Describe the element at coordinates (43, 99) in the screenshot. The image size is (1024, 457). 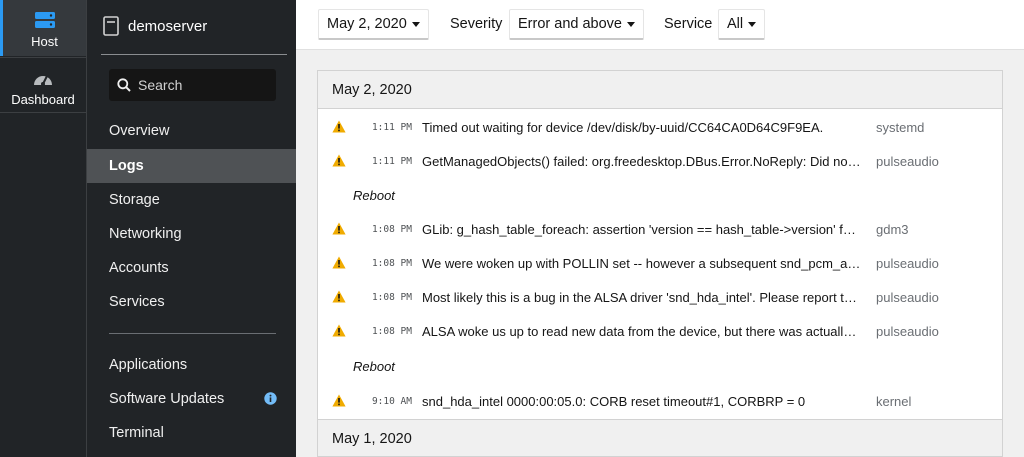
I see `rail-dashboard-label: Dashboard` at that location.